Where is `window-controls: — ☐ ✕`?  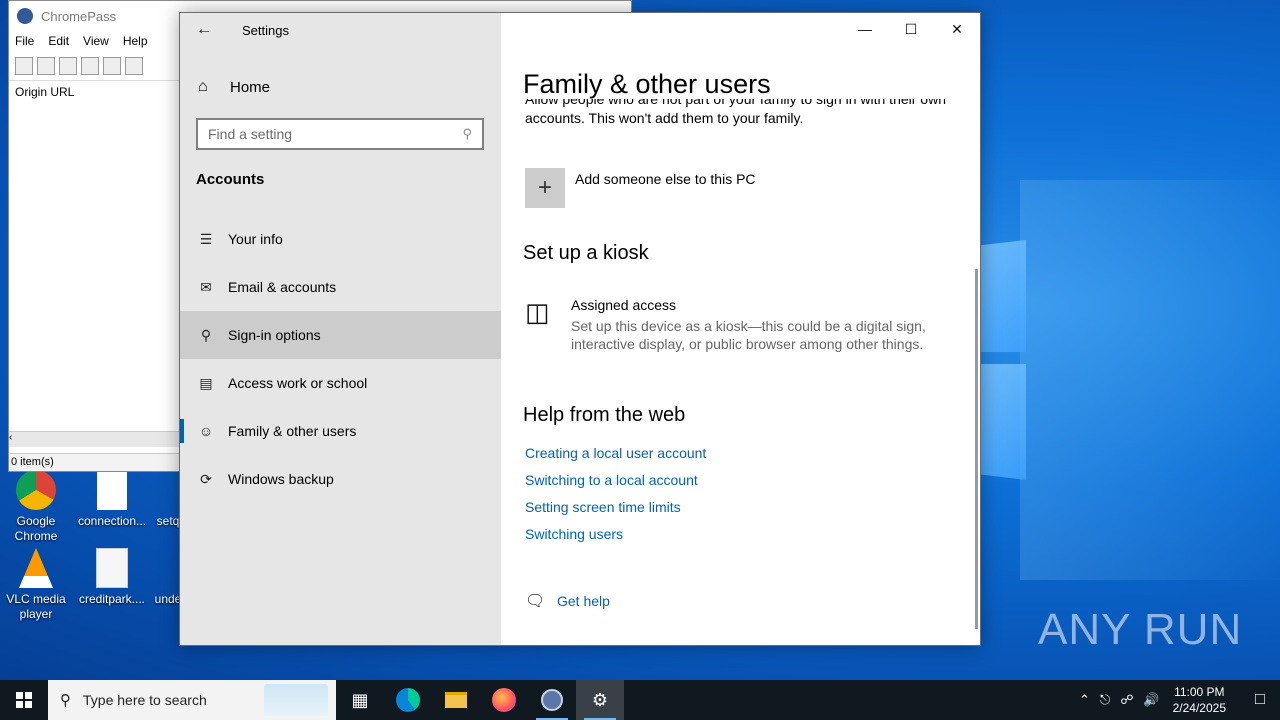
window-controls: — ☐ ✕ is located at coordinates (911, 29).